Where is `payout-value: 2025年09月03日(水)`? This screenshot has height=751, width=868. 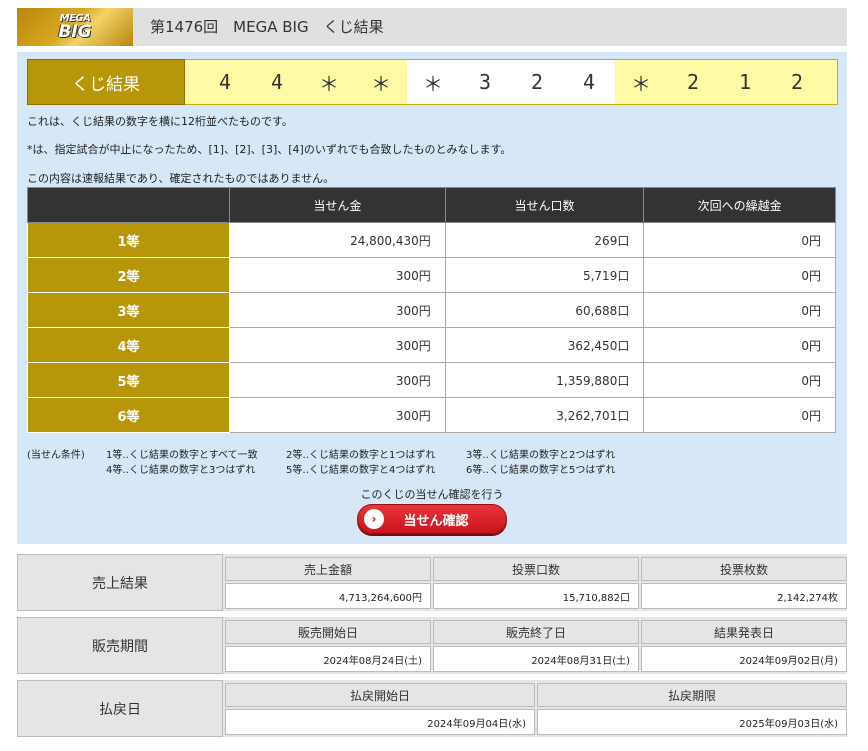
payout-value: 2025年09月03日(水) is located at coordinates (692, 722).